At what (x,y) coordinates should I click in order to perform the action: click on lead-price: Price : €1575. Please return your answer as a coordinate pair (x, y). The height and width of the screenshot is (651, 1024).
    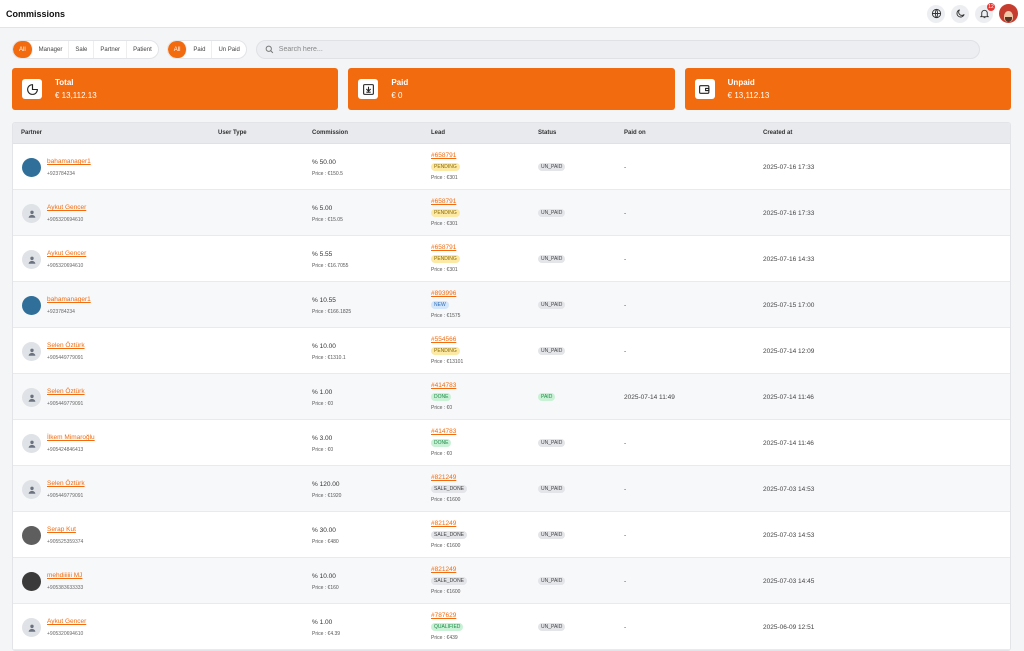
    Looking at the image, I should click on (446, 316).